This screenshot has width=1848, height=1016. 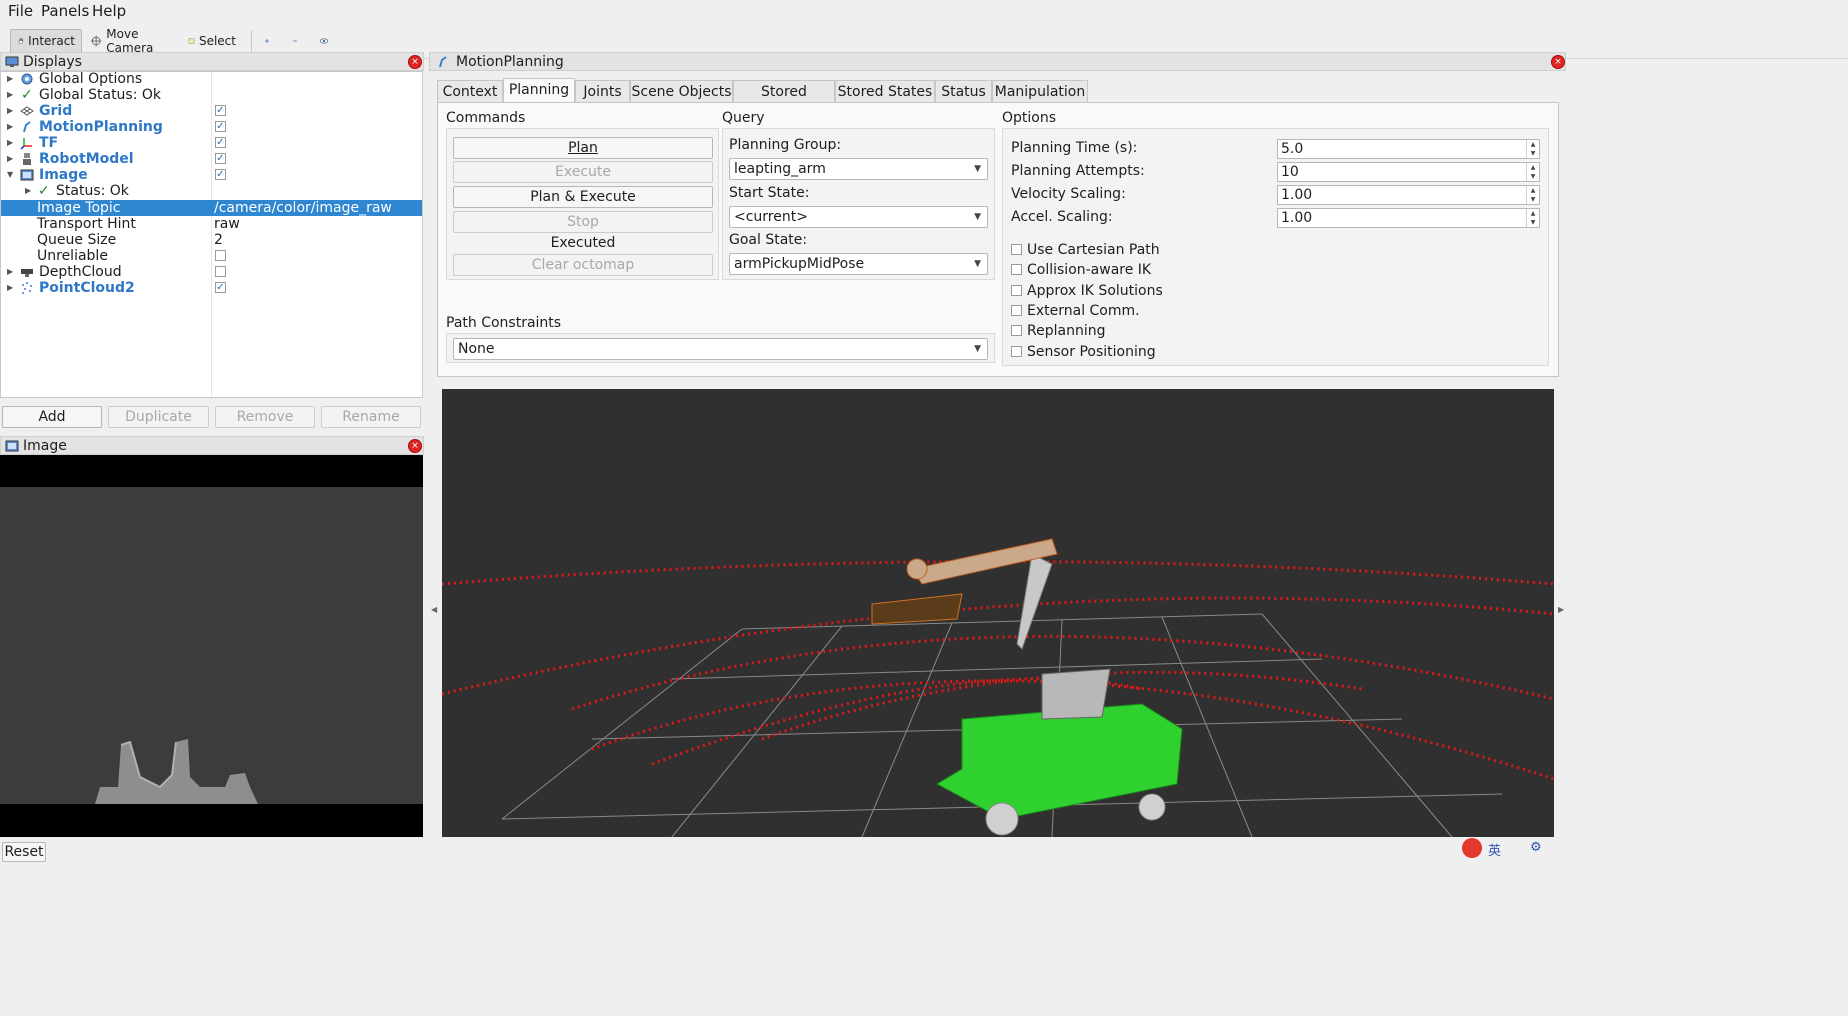 What do you see at coordinates (583, 148) in the screenshot?
I see `plan-button: Plan` at bounding box center [583, 148].